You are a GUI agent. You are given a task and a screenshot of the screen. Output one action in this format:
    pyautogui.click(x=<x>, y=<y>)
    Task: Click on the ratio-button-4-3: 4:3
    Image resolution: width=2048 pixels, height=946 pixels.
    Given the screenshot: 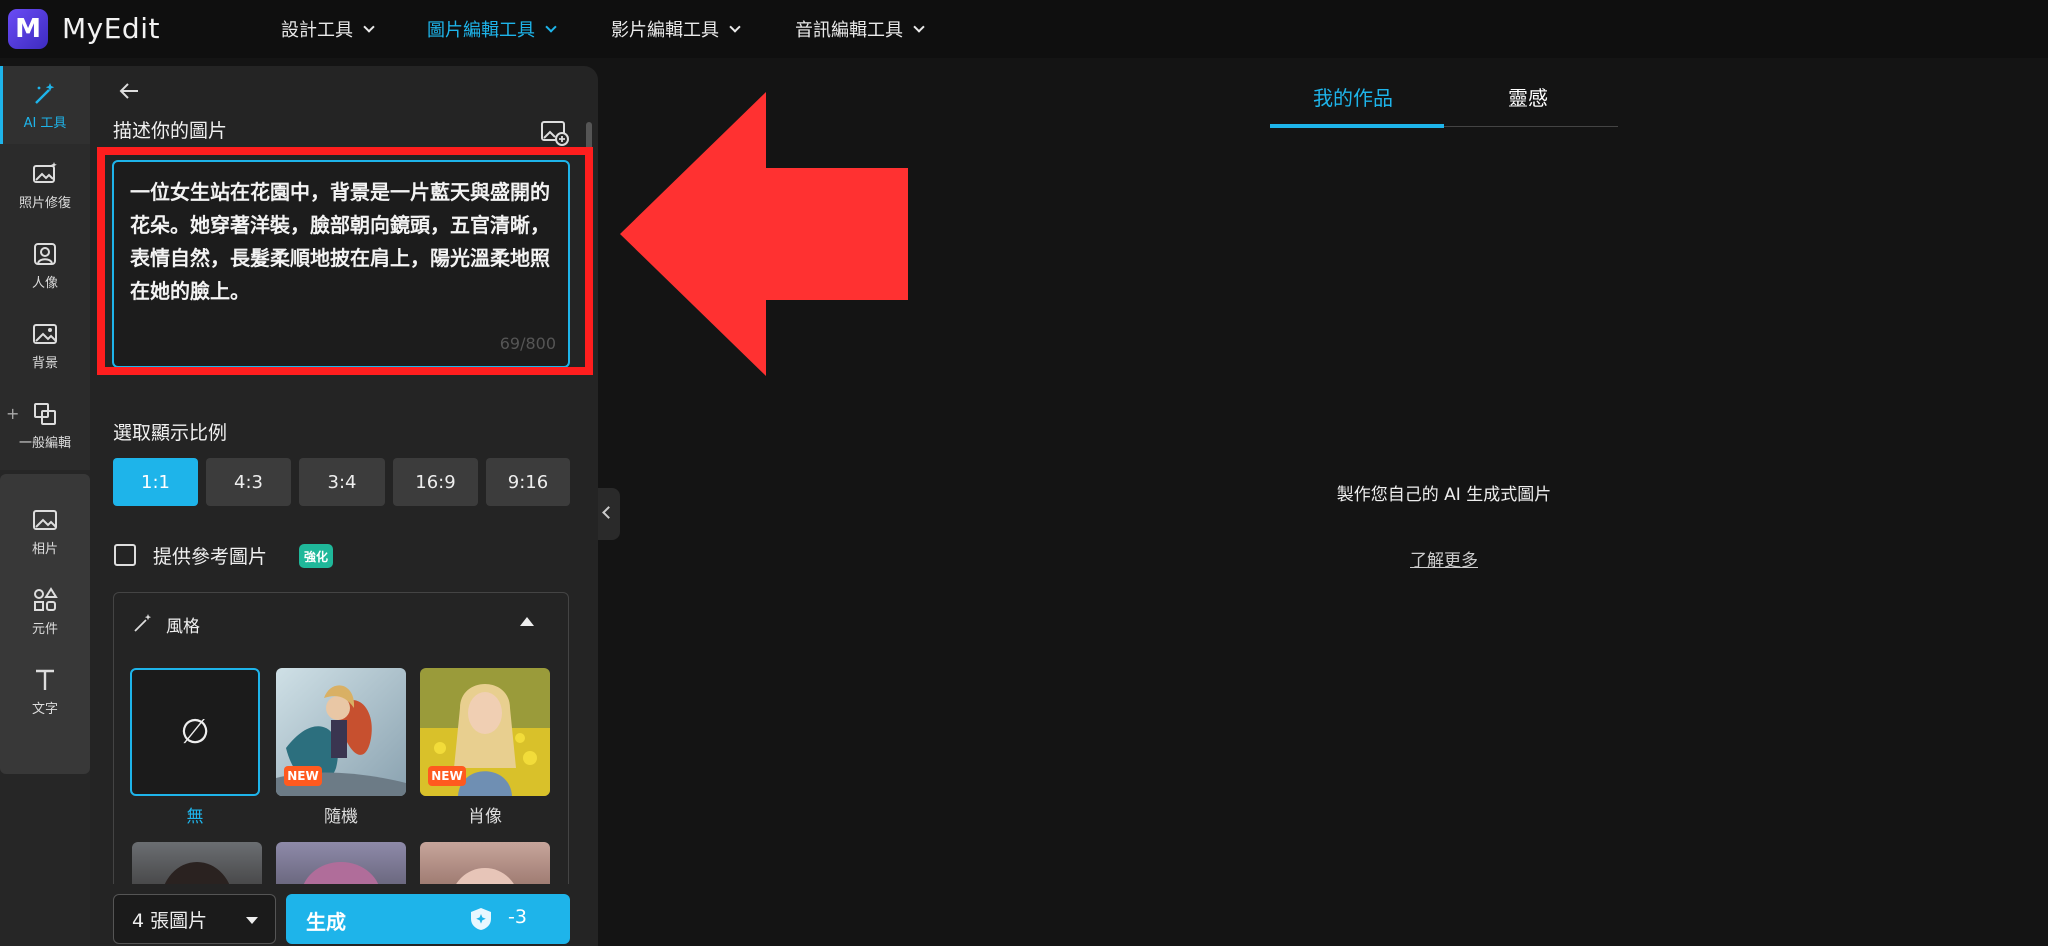 What is the action you would take?
    pyautogui.click(x=248, y=482)
    